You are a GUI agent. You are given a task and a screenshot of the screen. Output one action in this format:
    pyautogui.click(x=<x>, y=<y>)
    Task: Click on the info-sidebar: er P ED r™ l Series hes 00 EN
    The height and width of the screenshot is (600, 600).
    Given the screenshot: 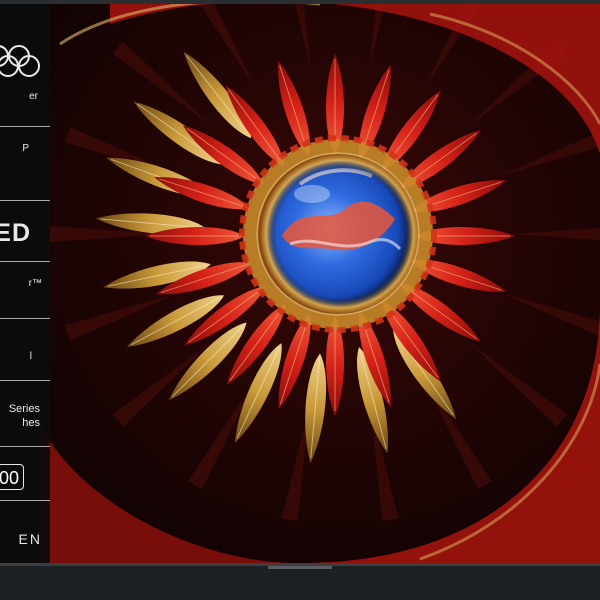 What is the action you would take?
    pyautogui.click(x=25, y=283)
    